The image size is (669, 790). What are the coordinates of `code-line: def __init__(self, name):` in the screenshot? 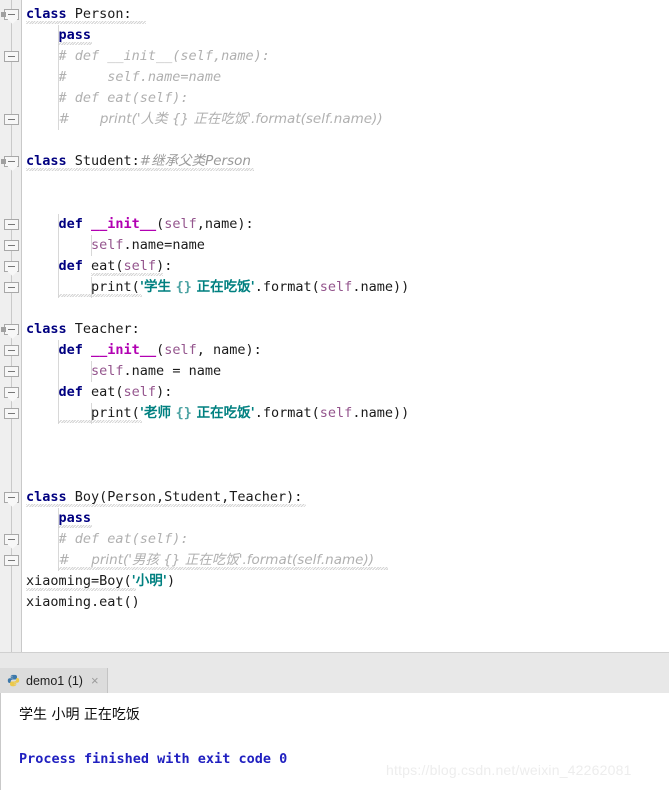 It's located at (345, 350).